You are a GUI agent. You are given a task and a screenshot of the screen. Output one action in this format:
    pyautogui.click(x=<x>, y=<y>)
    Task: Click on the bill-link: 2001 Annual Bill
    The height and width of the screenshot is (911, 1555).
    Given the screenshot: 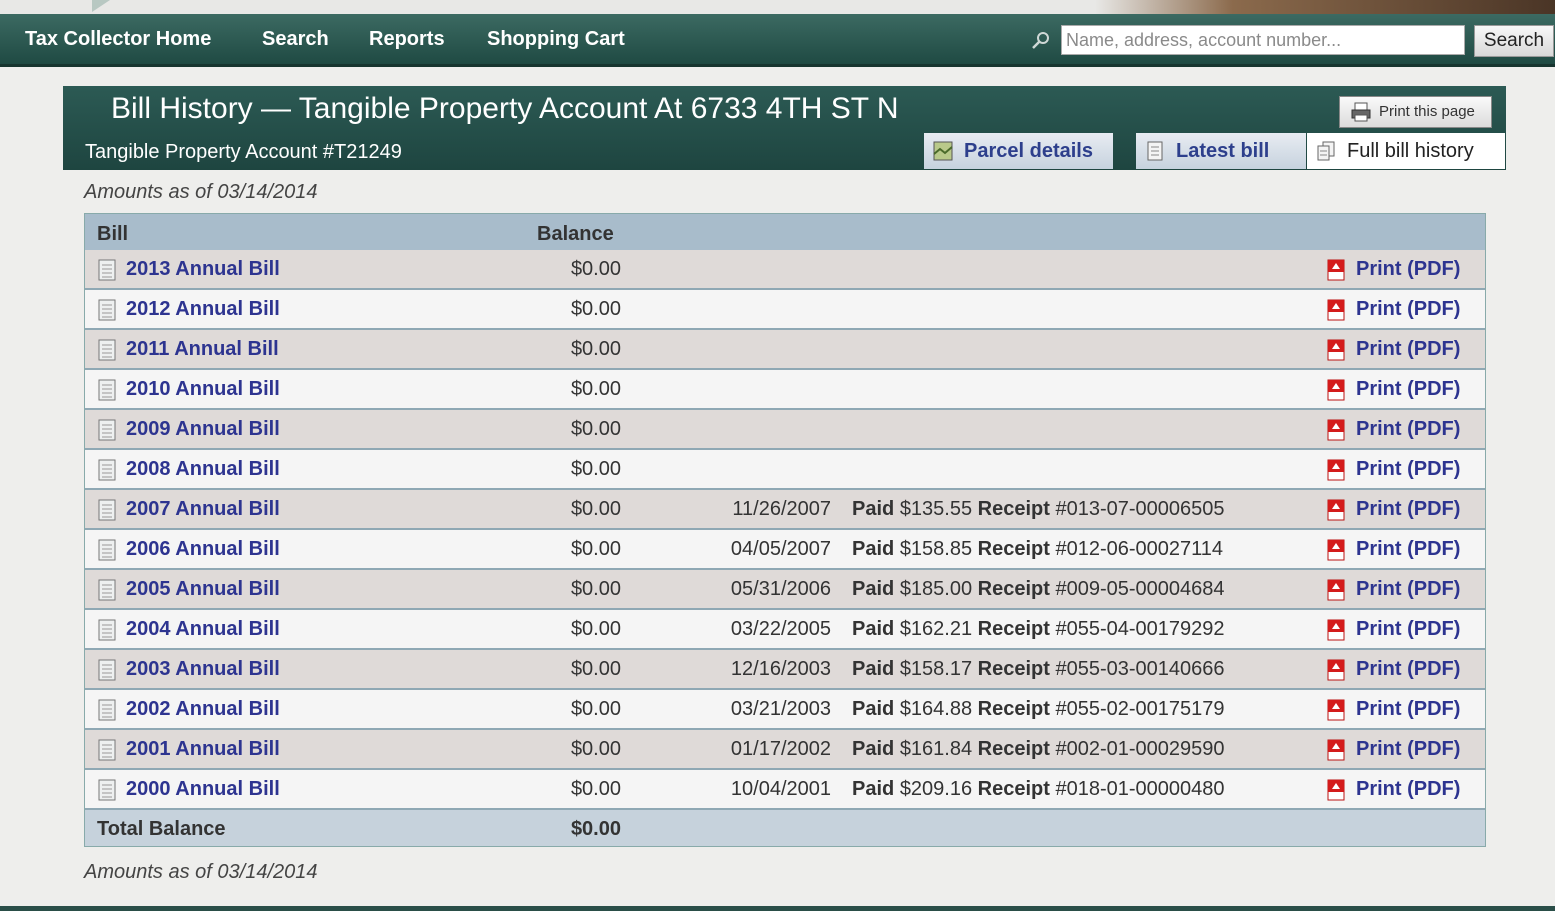 What is the action you would take?
    pyautogui.click(x=203, y=749)
    